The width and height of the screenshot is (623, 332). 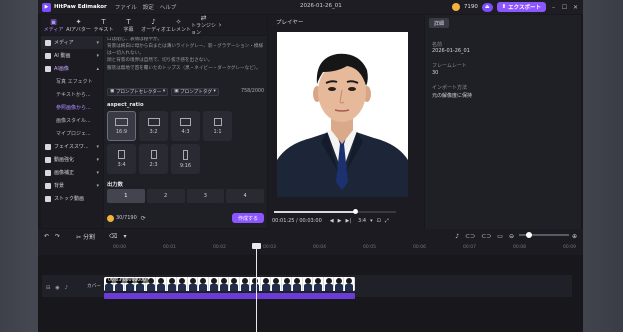 What do you see at coordinates (78, 25) in the screenshot?
I see `tab-ai-avatar: ✦ AIアバター` at bounding box center [78, 25].